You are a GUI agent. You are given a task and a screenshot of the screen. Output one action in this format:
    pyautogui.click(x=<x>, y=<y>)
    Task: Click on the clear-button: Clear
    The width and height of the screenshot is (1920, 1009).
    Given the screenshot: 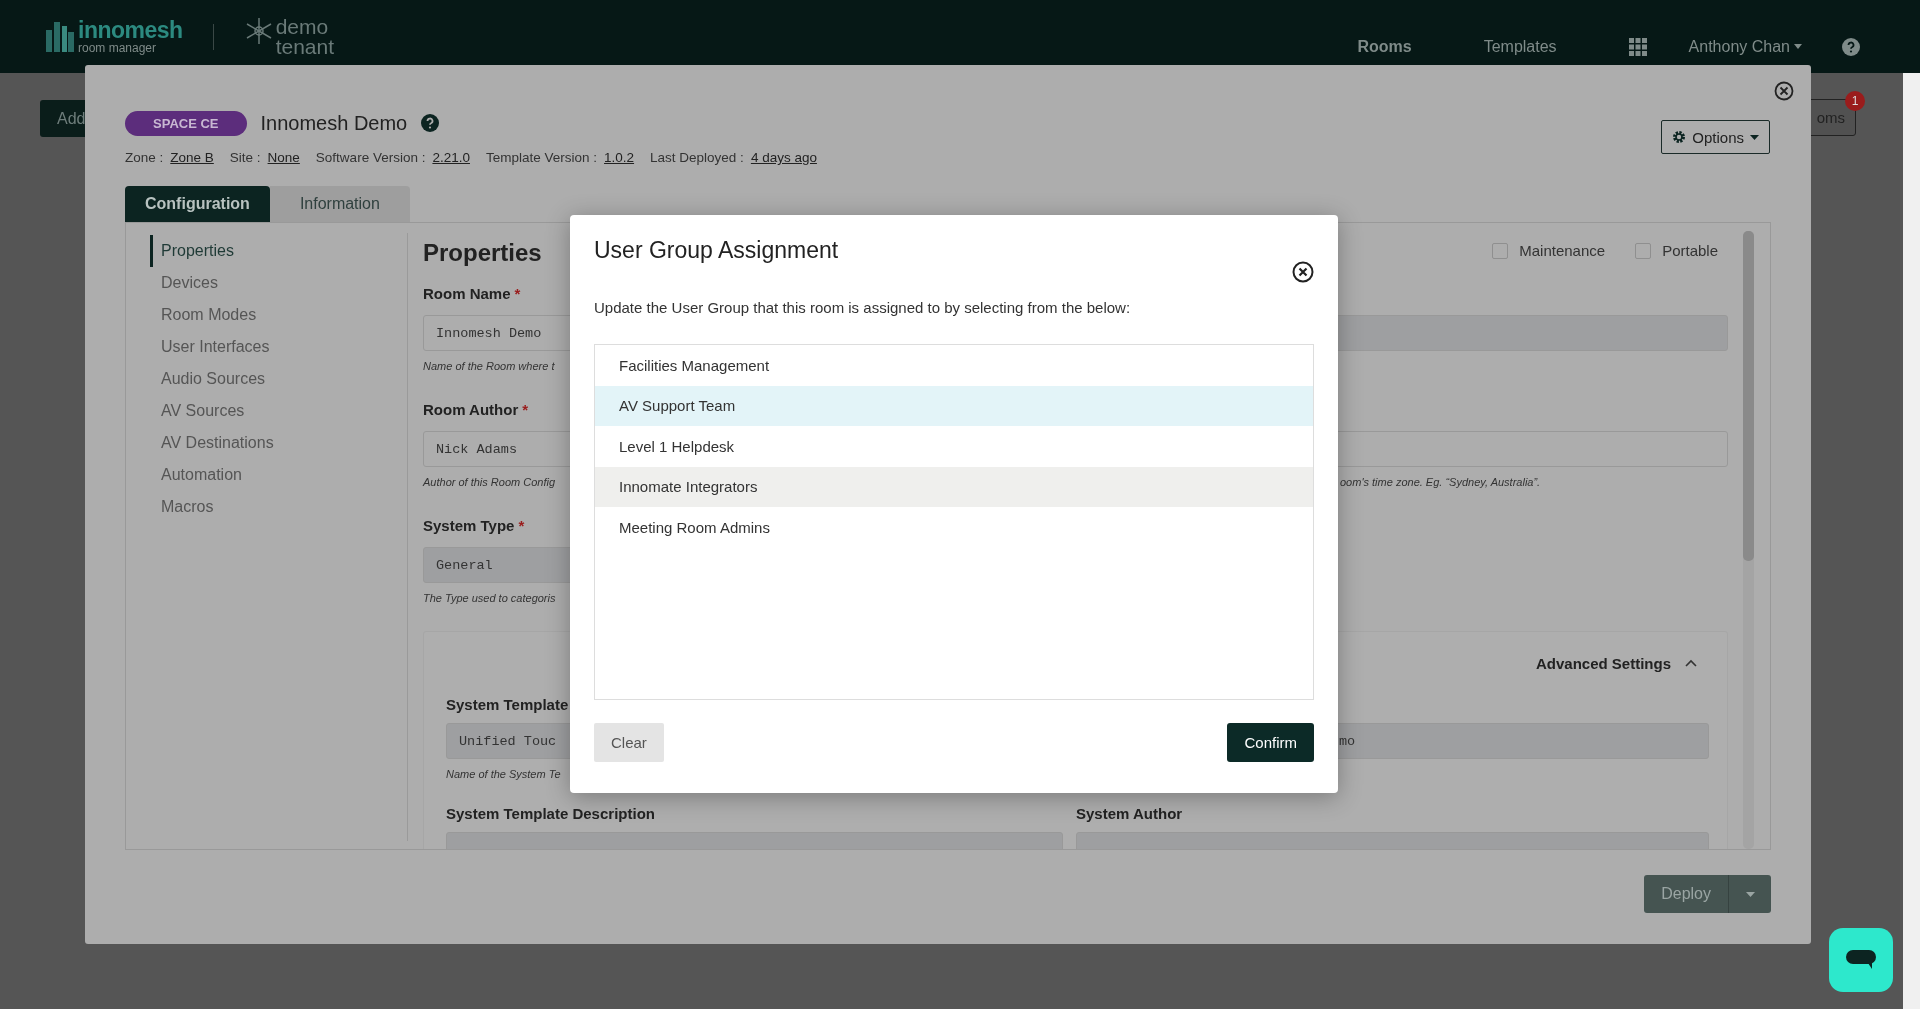 What is the action you would take?
    pyautogui.click(x=629, y=742)
    